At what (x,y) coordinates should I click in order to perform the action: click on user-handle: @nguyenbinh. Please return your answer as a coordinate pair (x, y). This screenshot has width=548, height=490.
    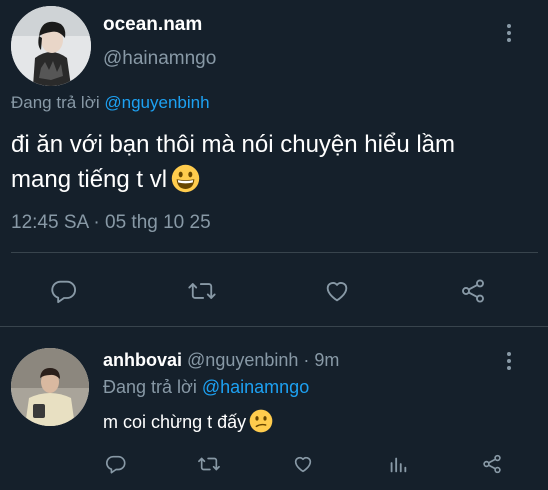
    Looking at the image, I should click on (242, 360).